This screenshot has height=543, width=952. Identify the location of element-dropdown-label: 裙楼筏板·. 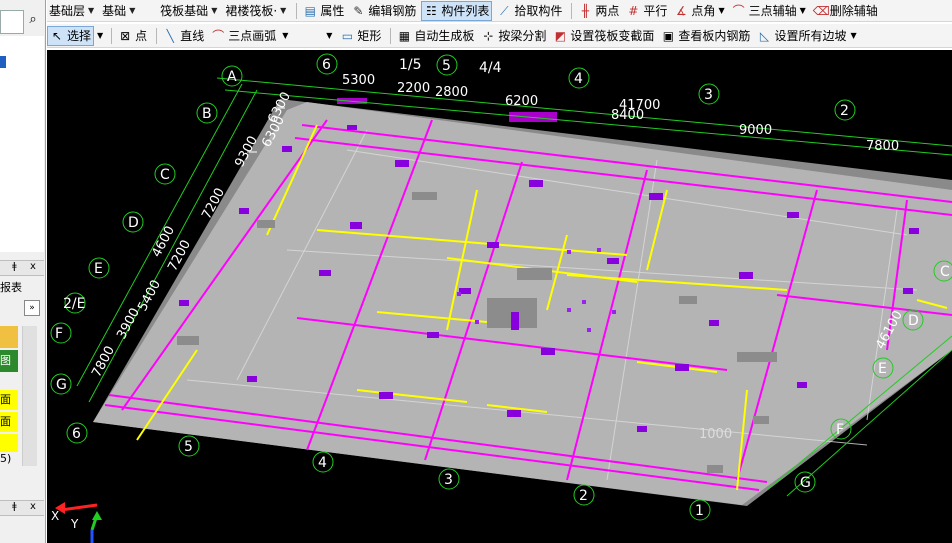
(251, 11).